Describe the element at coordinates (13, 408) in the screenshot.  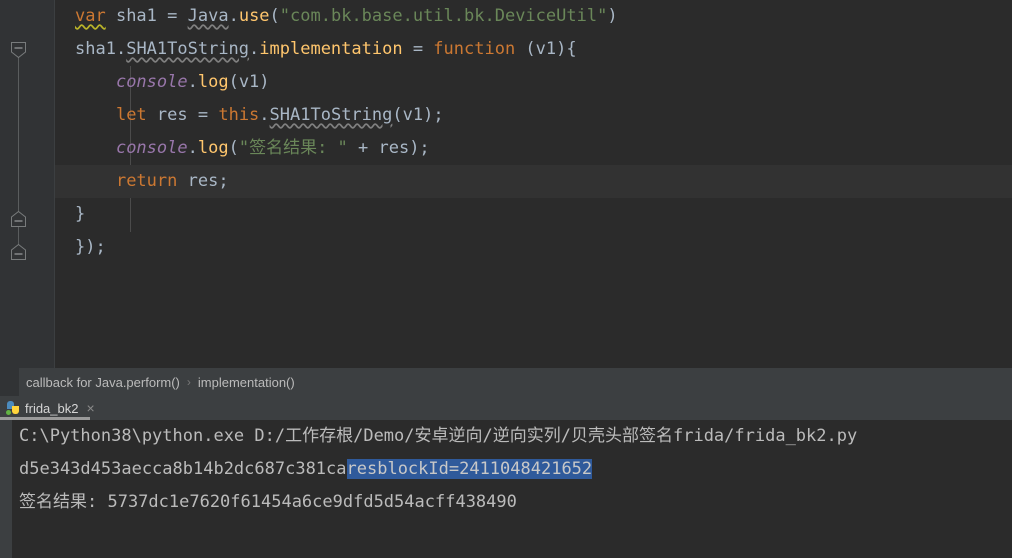
I see `python-file-icon` at that location.